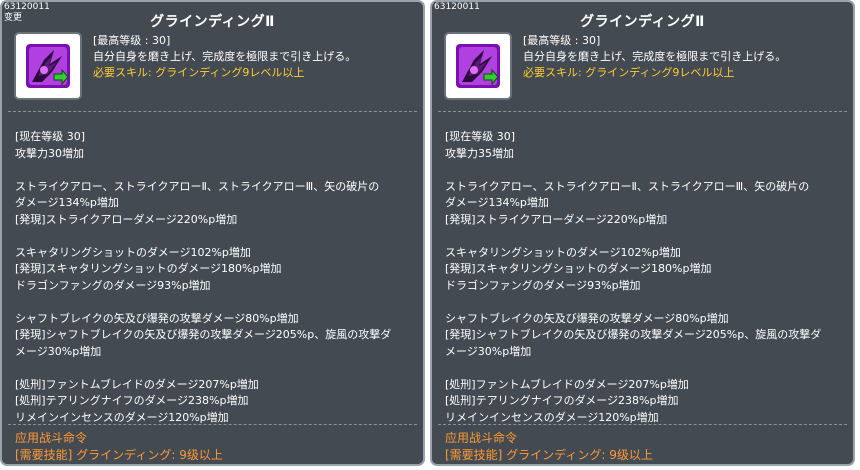 This screenshot has height=470, width=860. What do you see at coordinates (49, 153) in the screenshot?
I see `effect-line: 攻撃力30増加` at bounding box center [49, 153].